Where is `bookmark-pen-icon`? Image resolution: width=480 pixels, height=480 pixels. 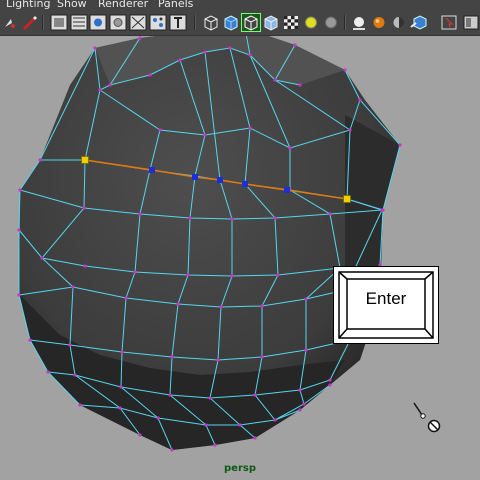
bookmark-pen-icon is located at coordinates (29, 22).